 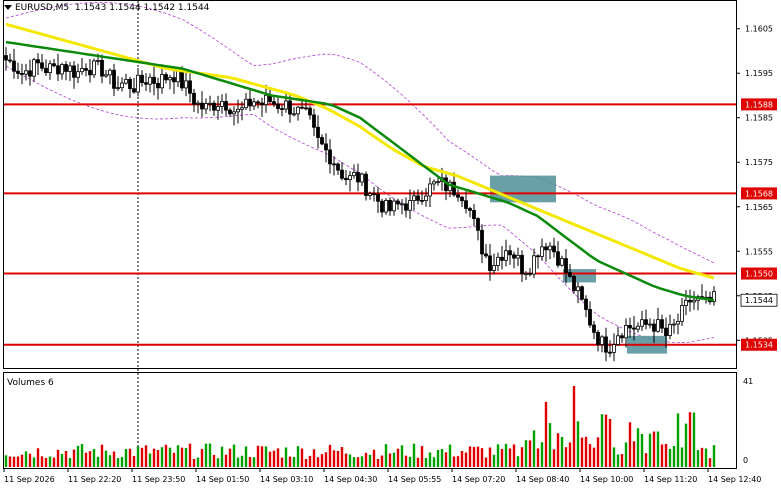 I want to click on price-tick-label: 1.1565, so click(x=759, y=207).